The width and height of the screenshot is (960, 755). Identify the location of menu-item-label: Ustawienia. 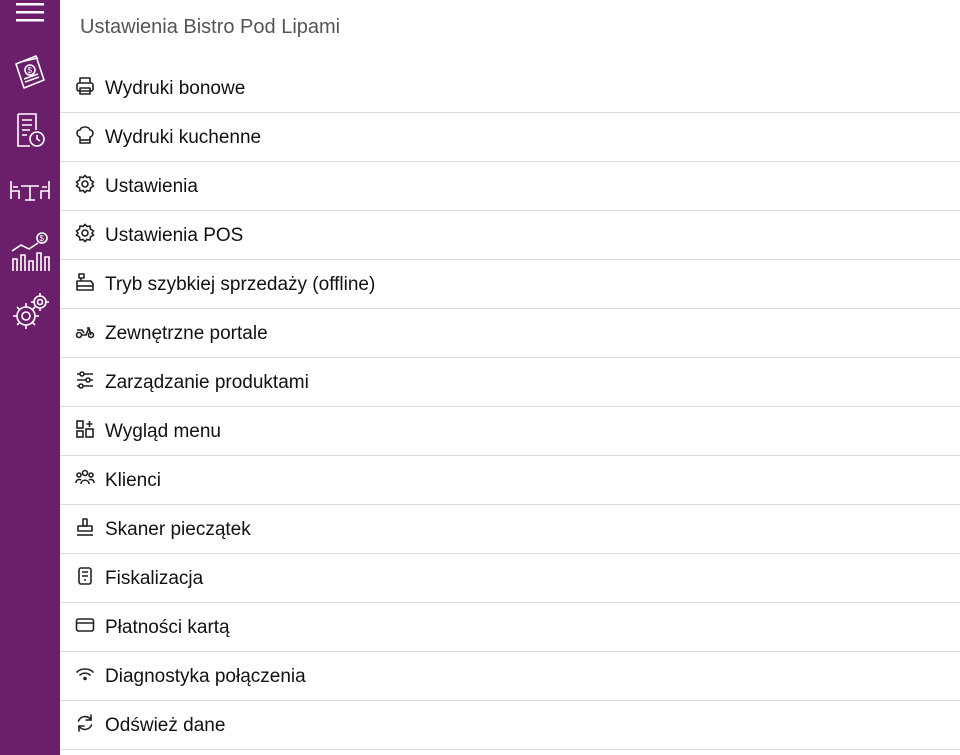
(151, 186).